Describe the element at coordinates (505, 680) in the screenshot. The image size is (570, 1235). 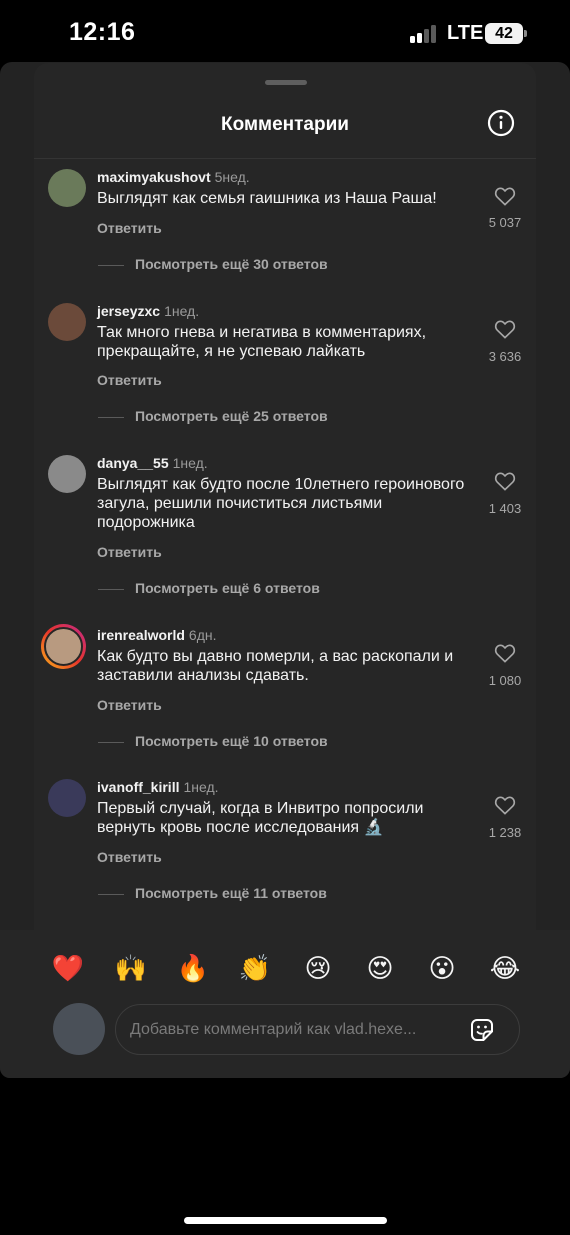
I see `like-count: 1 080` at that location.